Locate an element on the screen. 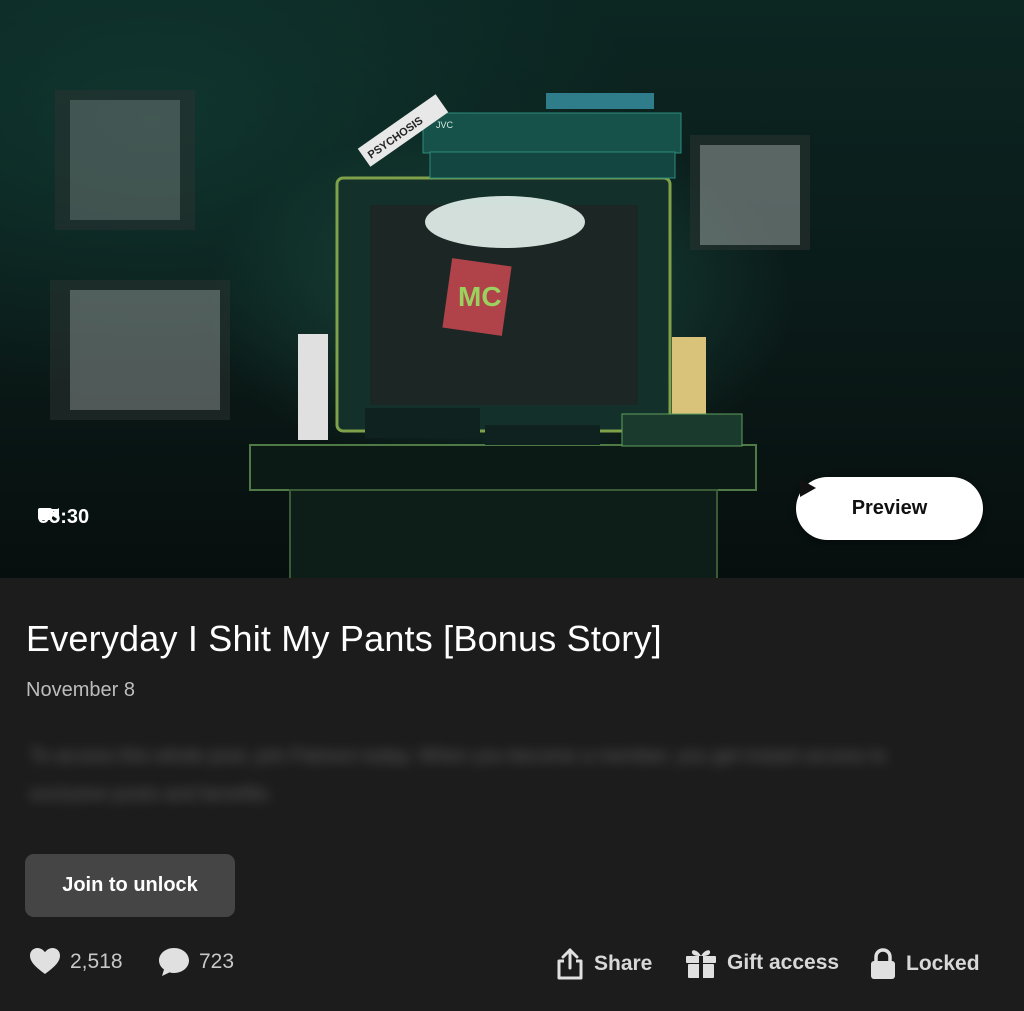  gift-access-button: Gift access is located at coordinates (762, 963).